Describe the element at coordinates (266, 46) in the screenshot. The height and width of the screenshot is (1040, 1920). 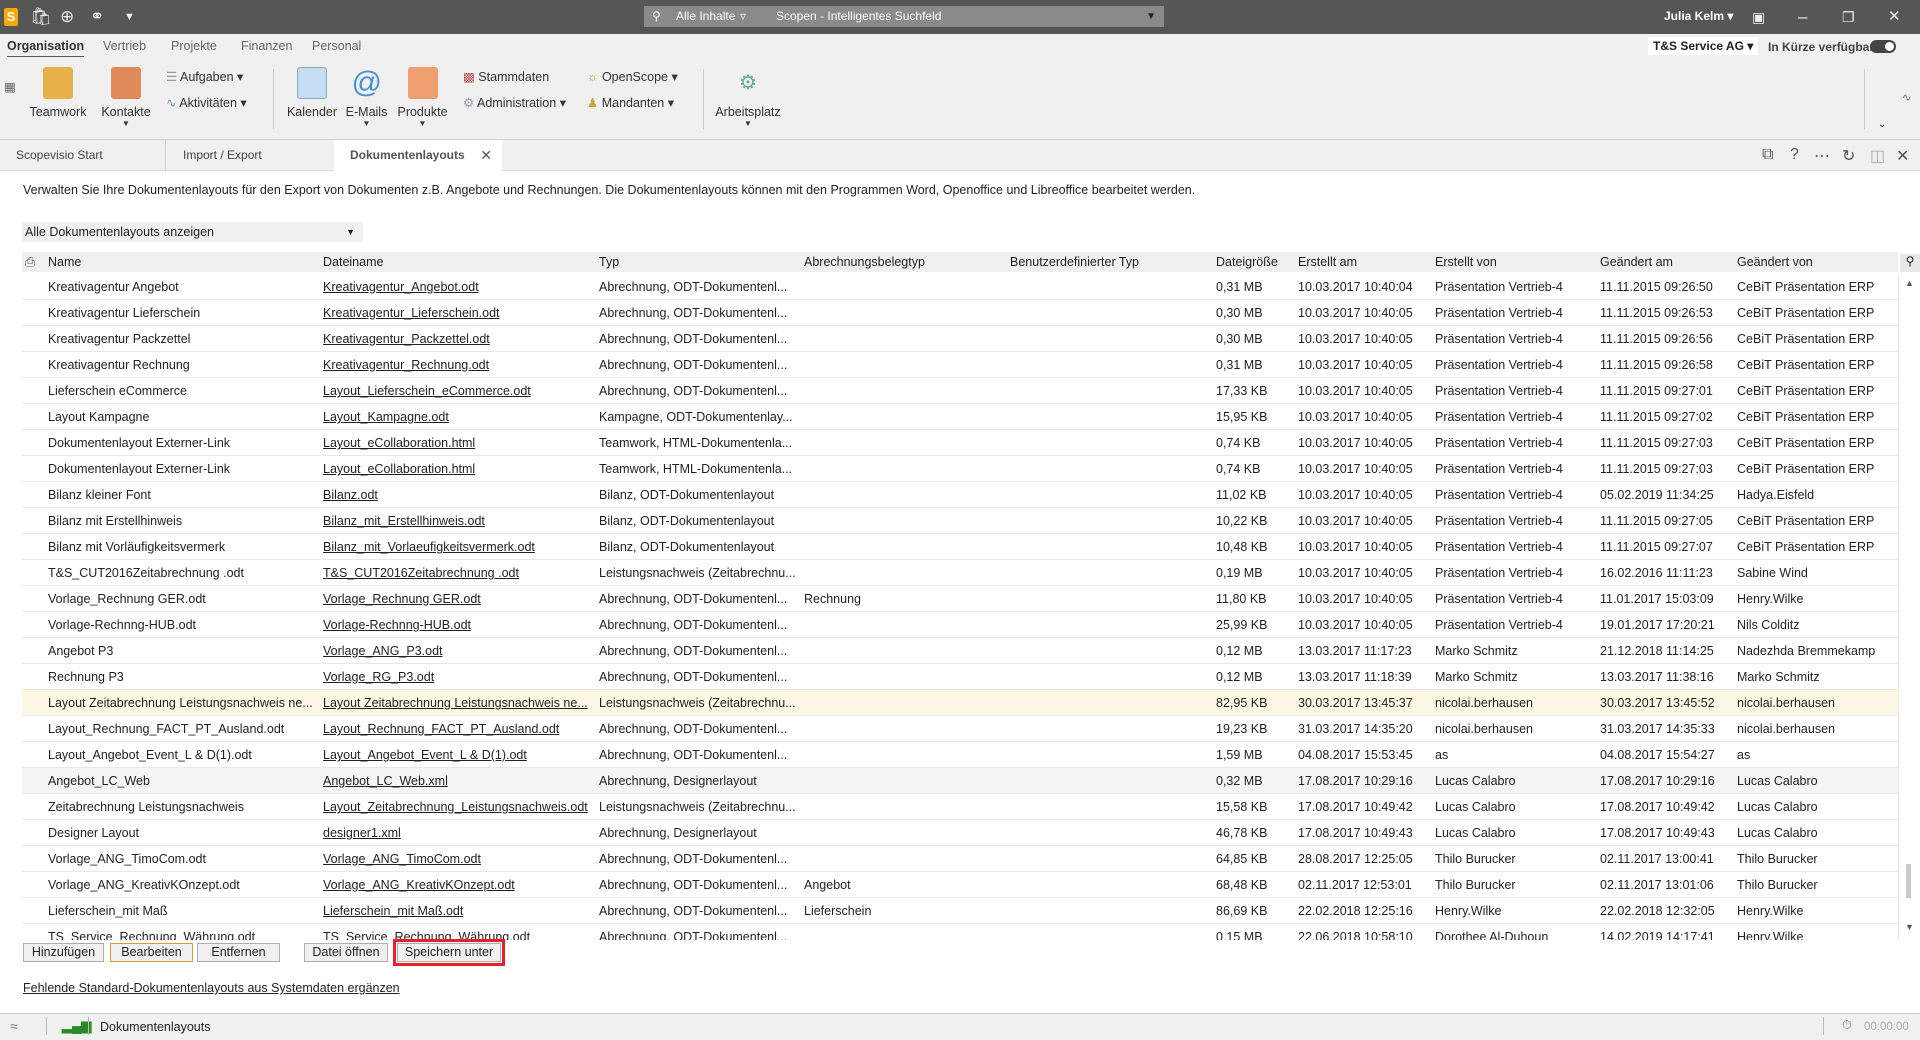
I see `tab-finanzen: Finanzen` at that location.